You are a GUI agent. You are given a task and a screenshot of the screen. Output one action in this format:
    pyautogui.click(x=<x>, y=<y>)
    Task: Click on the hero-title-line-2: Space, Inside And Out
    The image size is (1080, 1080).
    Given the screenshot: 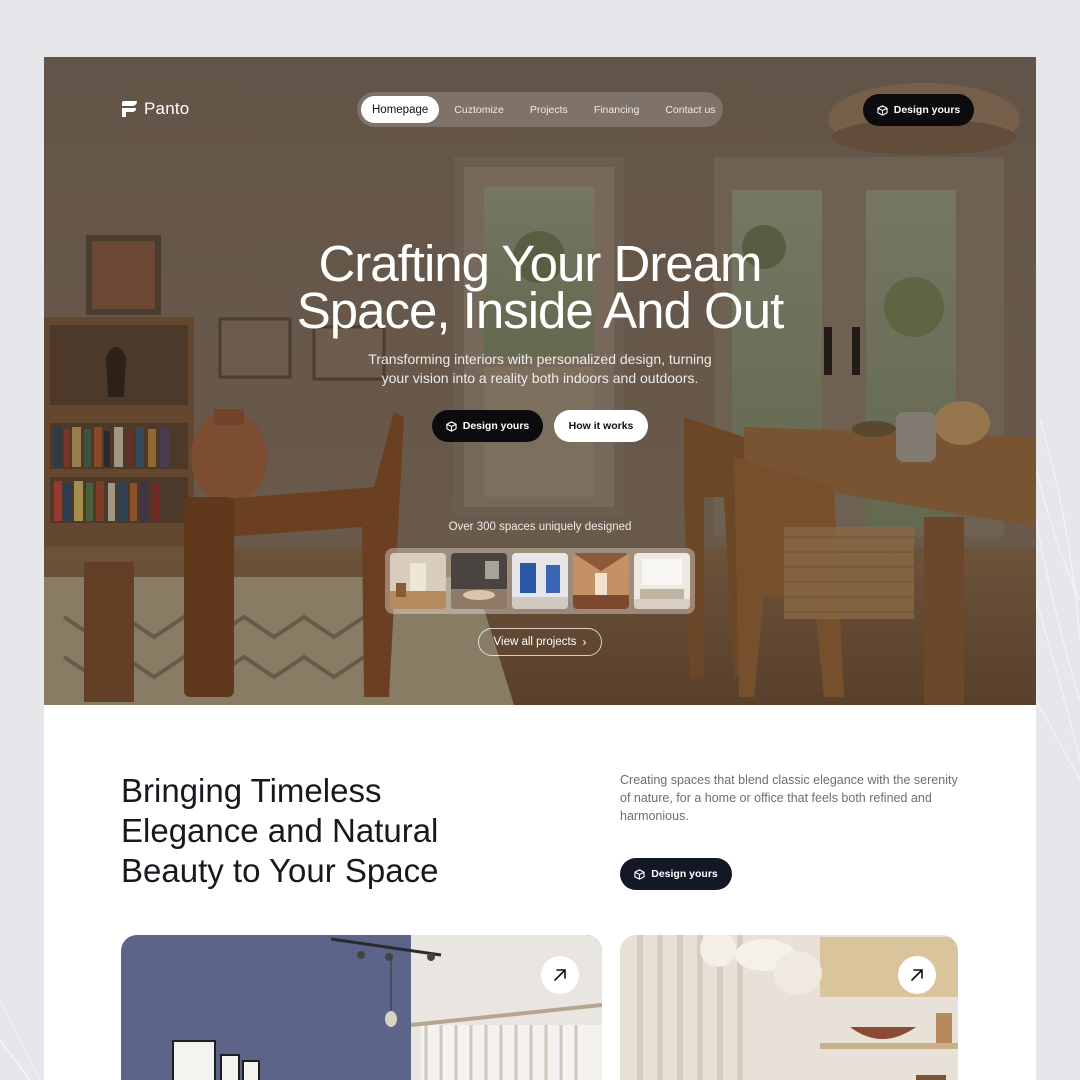 What is the action you would take?
    pyautogui.click(x=540, y=310)
    